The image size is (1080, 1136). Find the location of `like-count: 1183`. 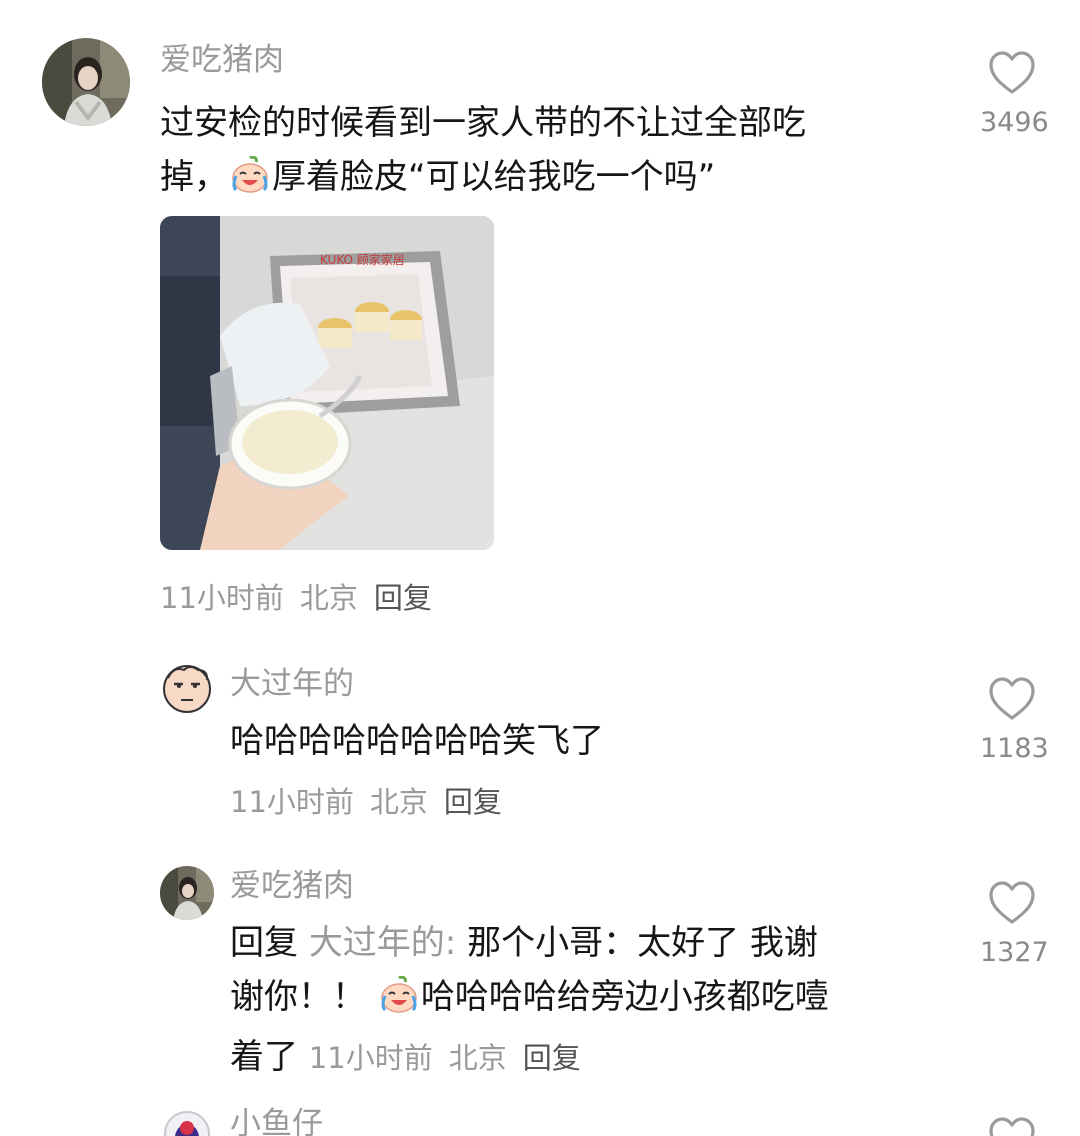

like-count: 1183 is located at coordinates (1014, 748).